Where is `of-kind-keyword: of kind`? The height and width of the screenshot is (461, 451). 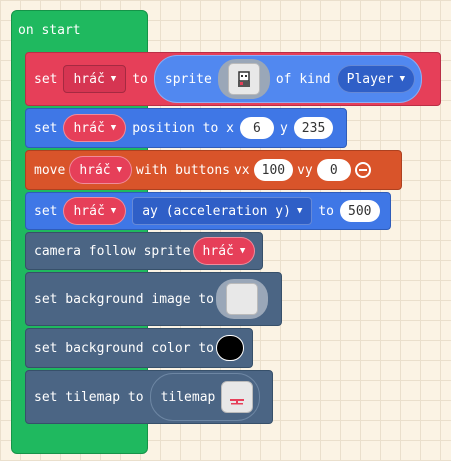 of-kind-keyword: of kind is located at coordinates (303, 79).